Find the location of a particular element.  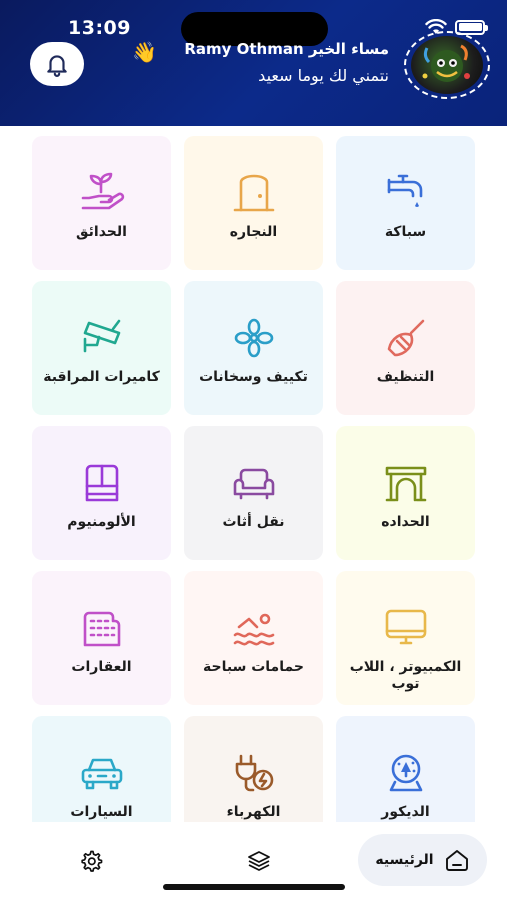

plant-hand-icon is located at coordinates (102, 193).